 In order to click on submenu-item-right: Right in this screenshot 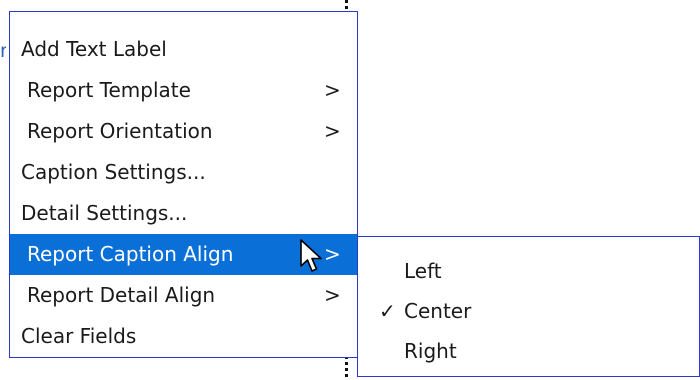, I will do `click(528, 351)`.